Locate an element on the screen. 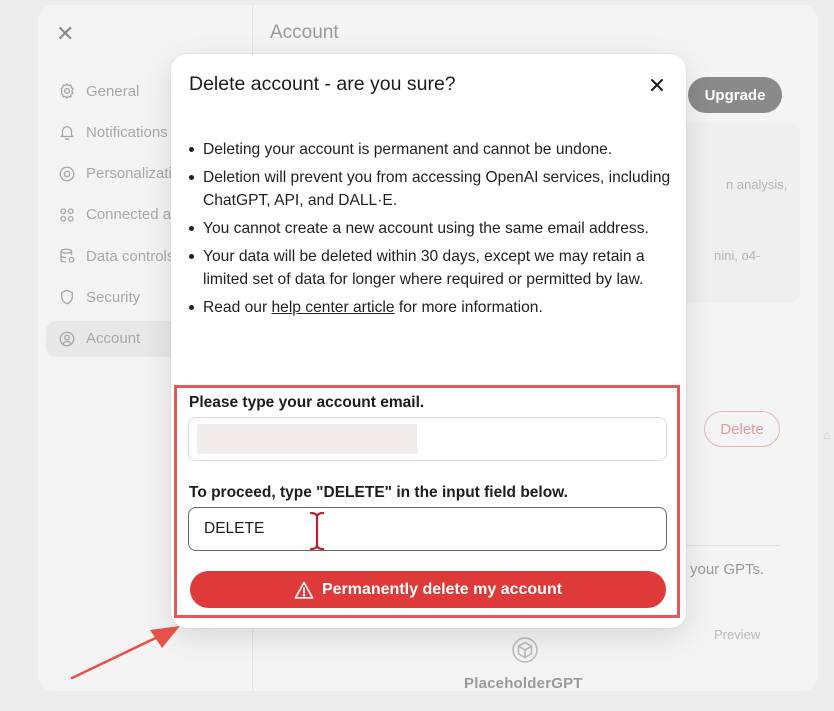 The image size is (834, 711). redacted-email is located at coordinates (307, 439).